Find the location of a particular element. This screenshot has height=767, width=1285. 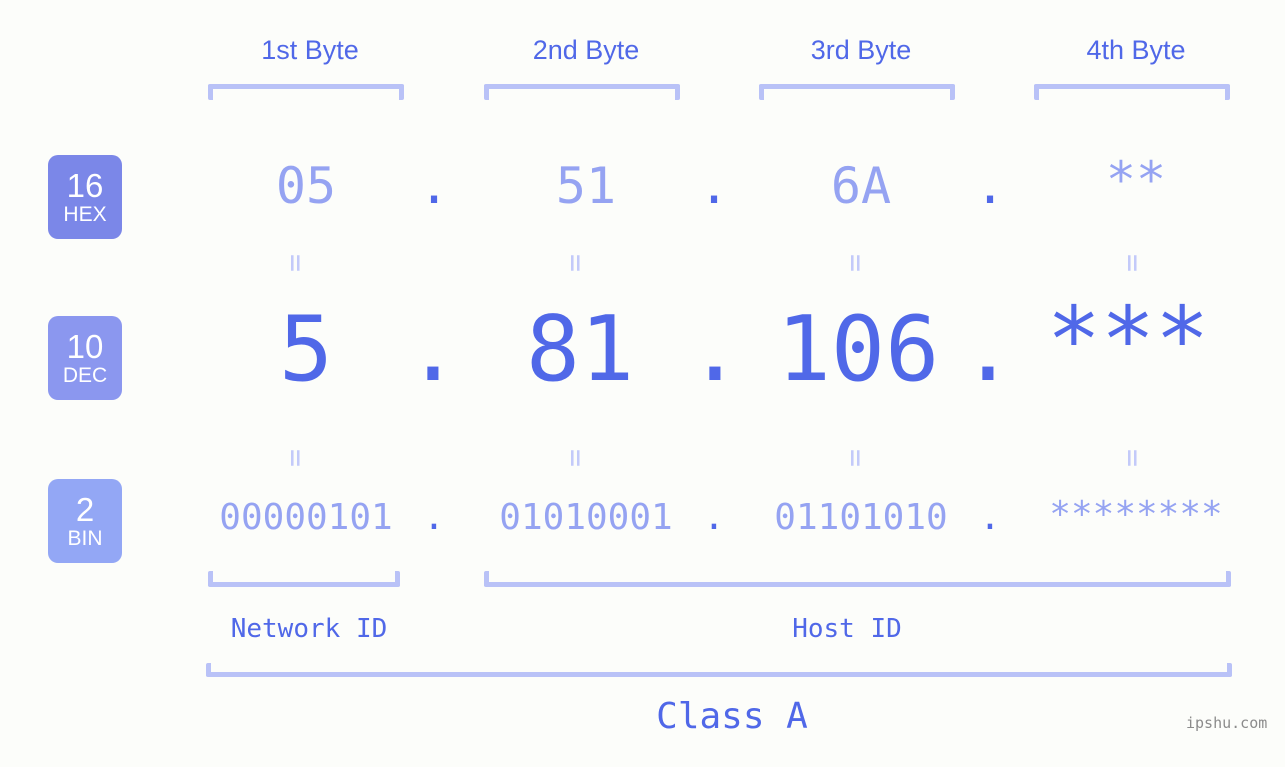

base-badge-bin-number: 2 is located at coordinates (85, 509).